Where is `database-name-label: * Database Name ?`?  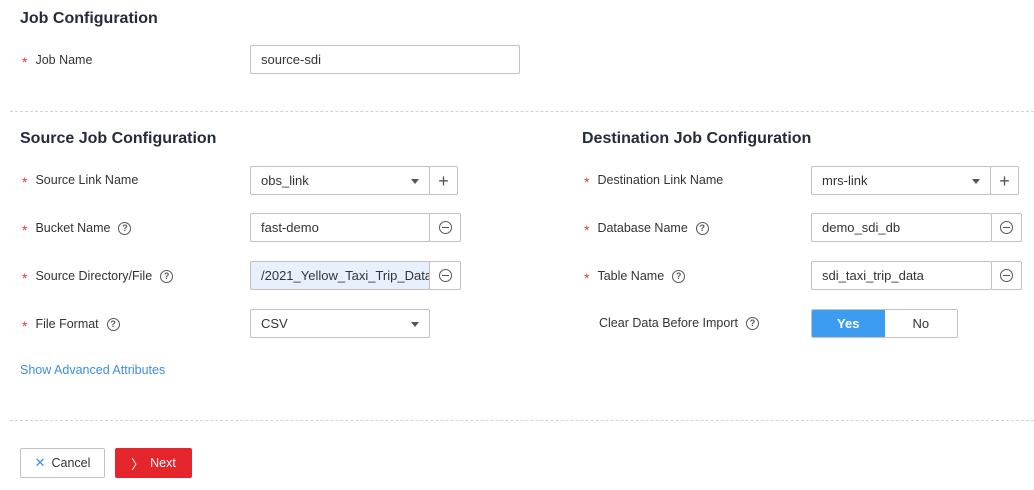 database-name-label: * Database Name ? is located at coordinates (646, 228).